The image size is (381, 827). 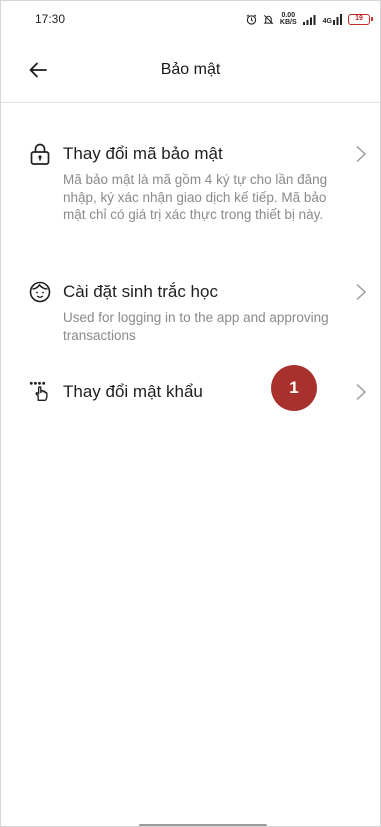 I want to click on app-bar: Bảo mật, so click(x=190, y=70).